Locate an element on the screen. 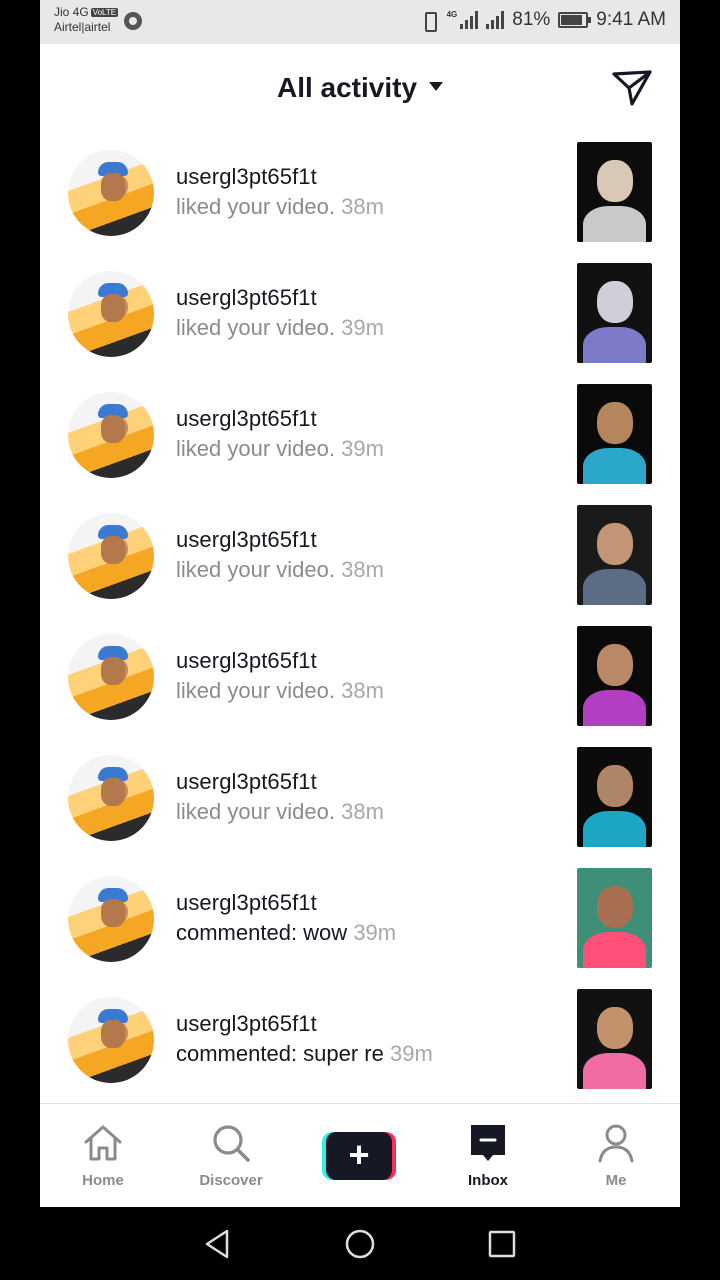  carrier-jio: Jio 4G is located at coordinates (71, 12).